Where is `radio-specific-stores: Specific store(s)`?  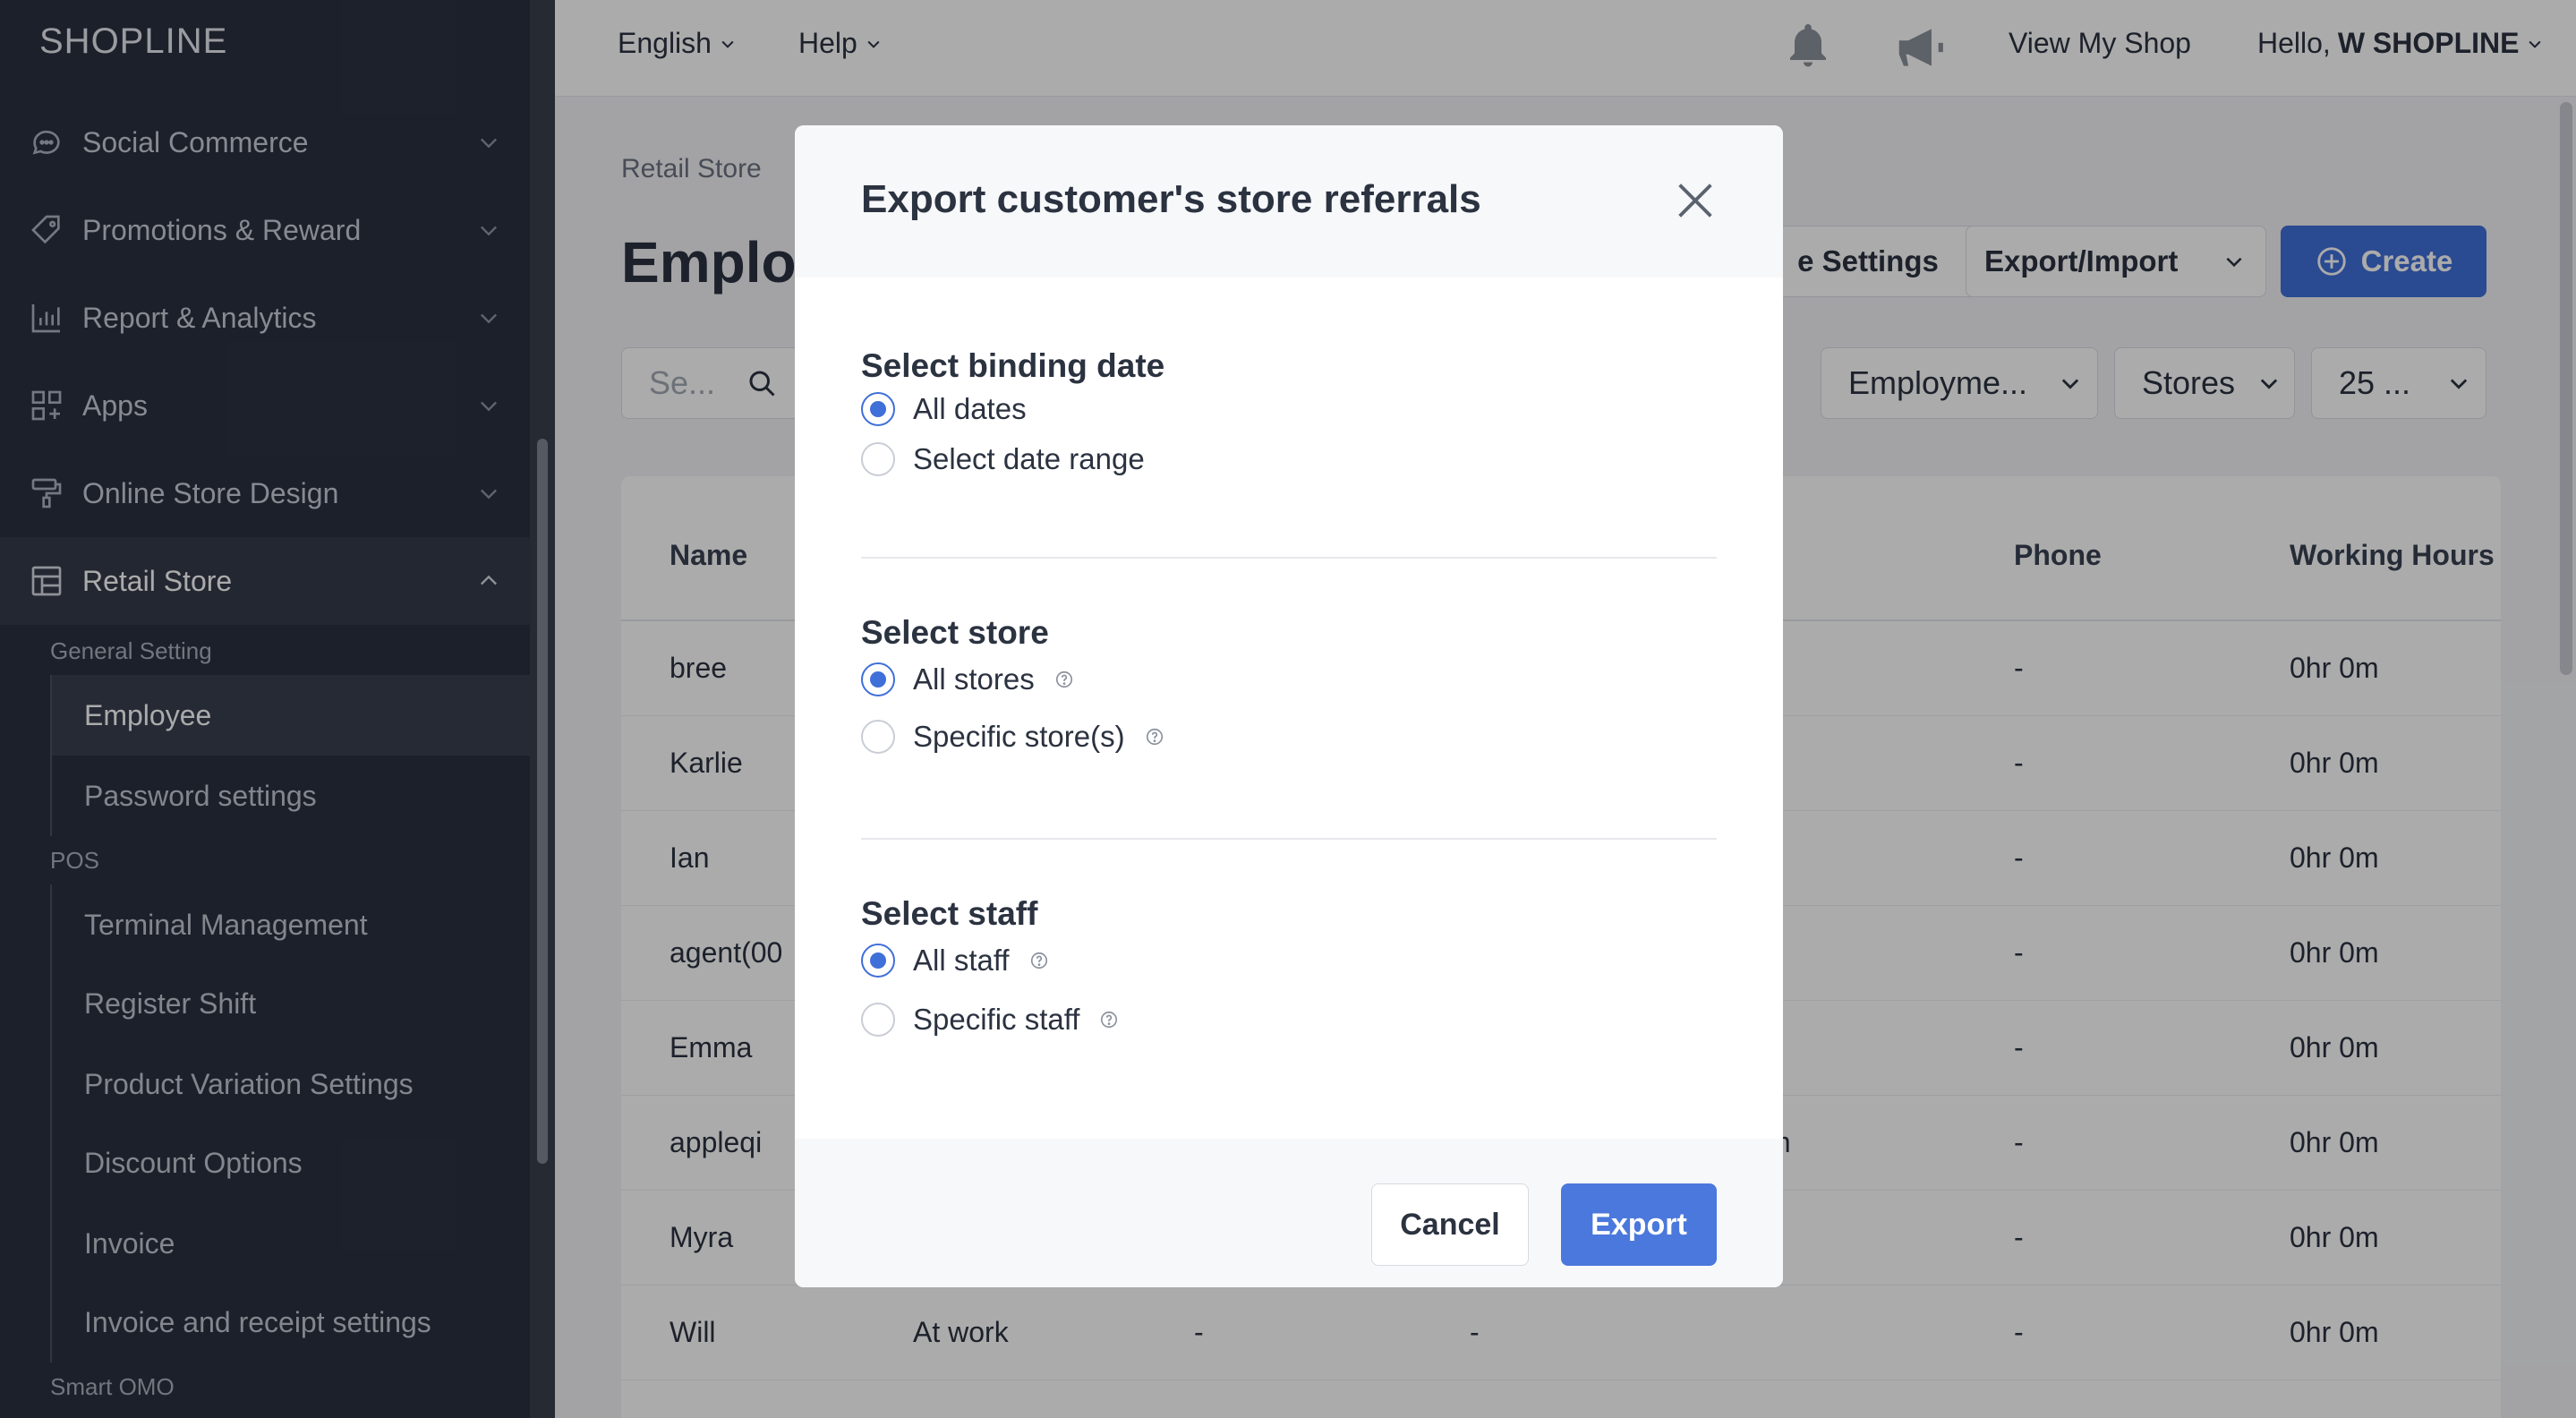 radio-specific-stores: Specific store(s) is located at coordinates (1012, 737).